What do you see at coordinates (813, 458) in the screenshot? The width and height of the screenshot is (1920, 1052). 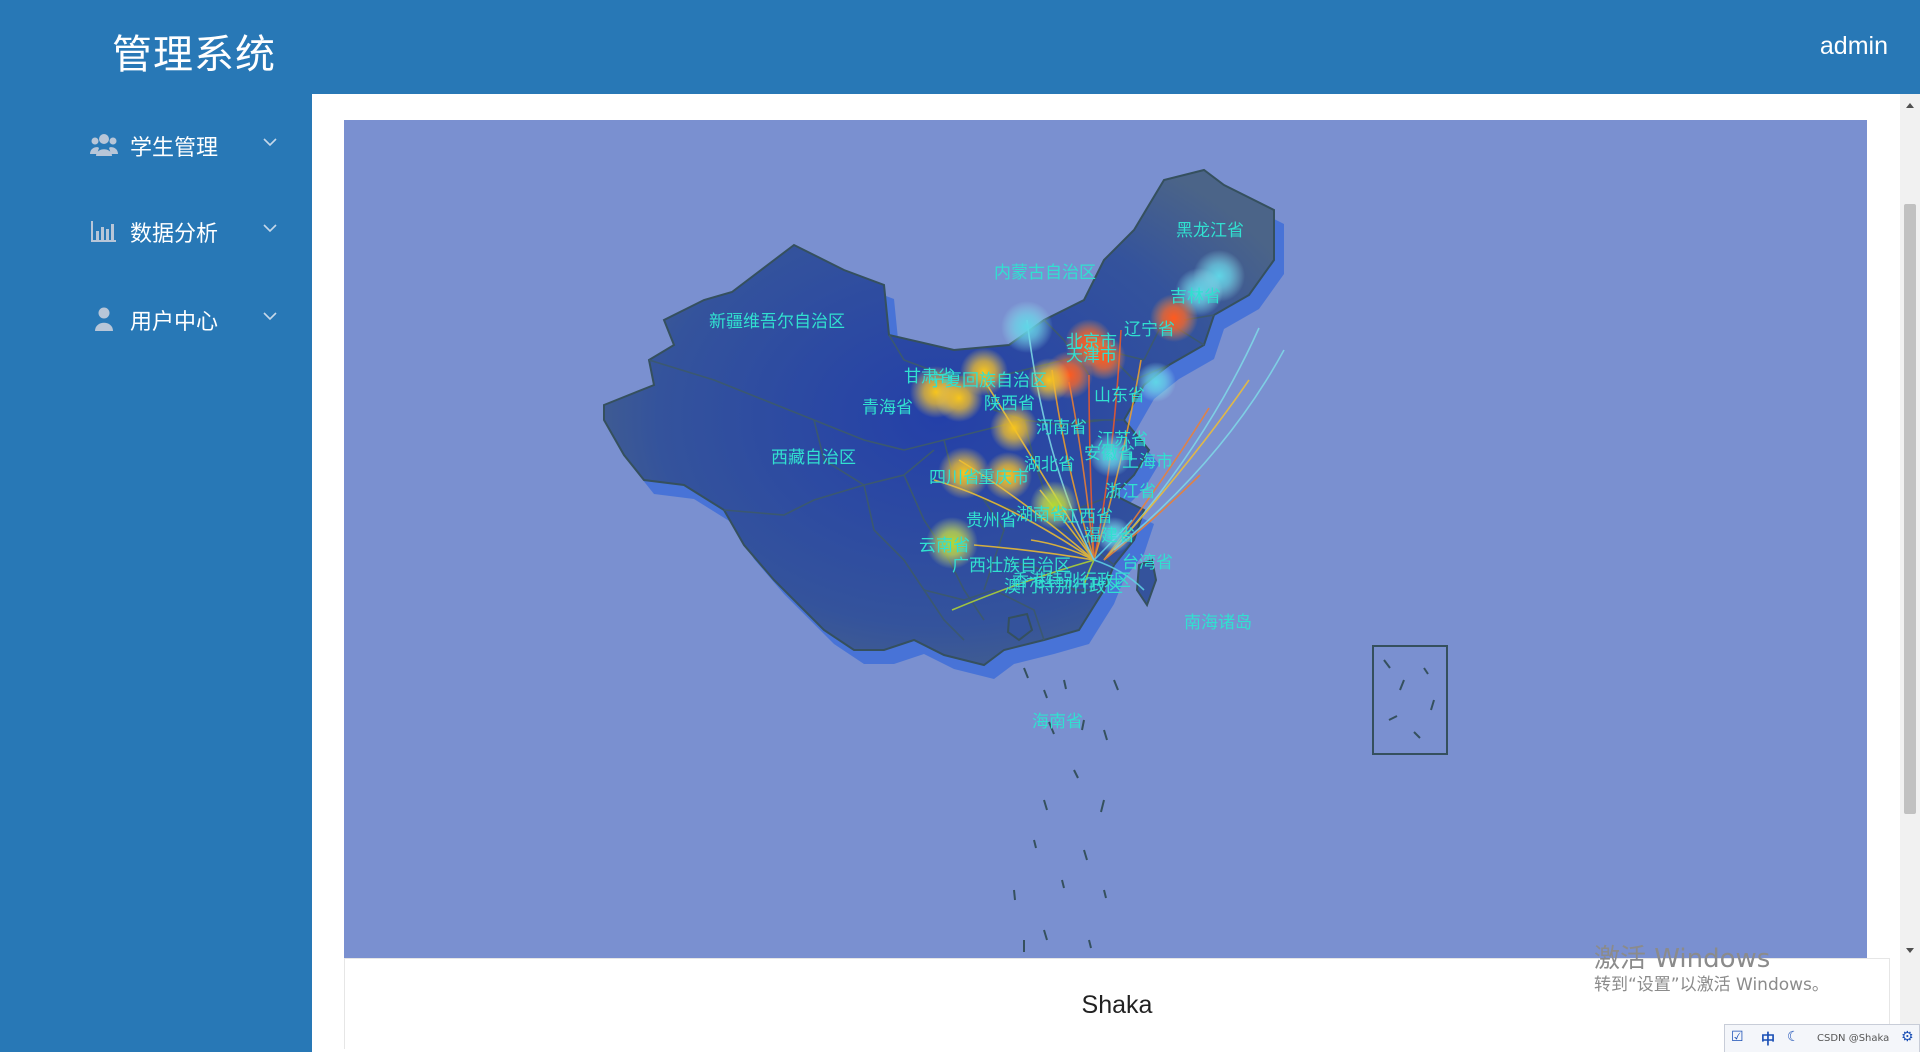 I see `region-label: 西藏自治区` at bounding box center [813, 458].